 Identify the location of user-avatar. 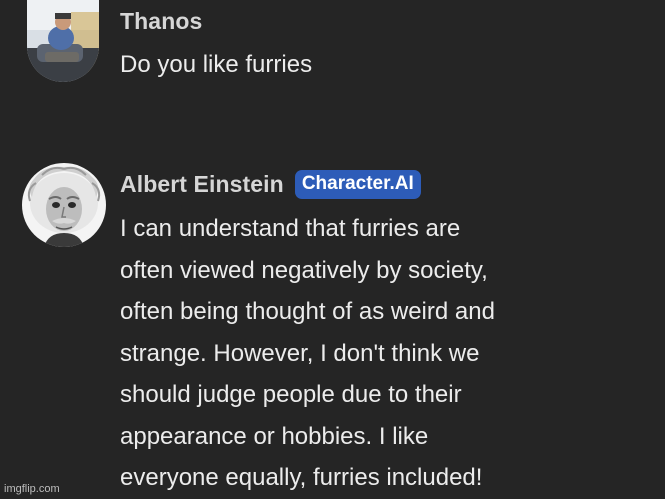
(63, 41).